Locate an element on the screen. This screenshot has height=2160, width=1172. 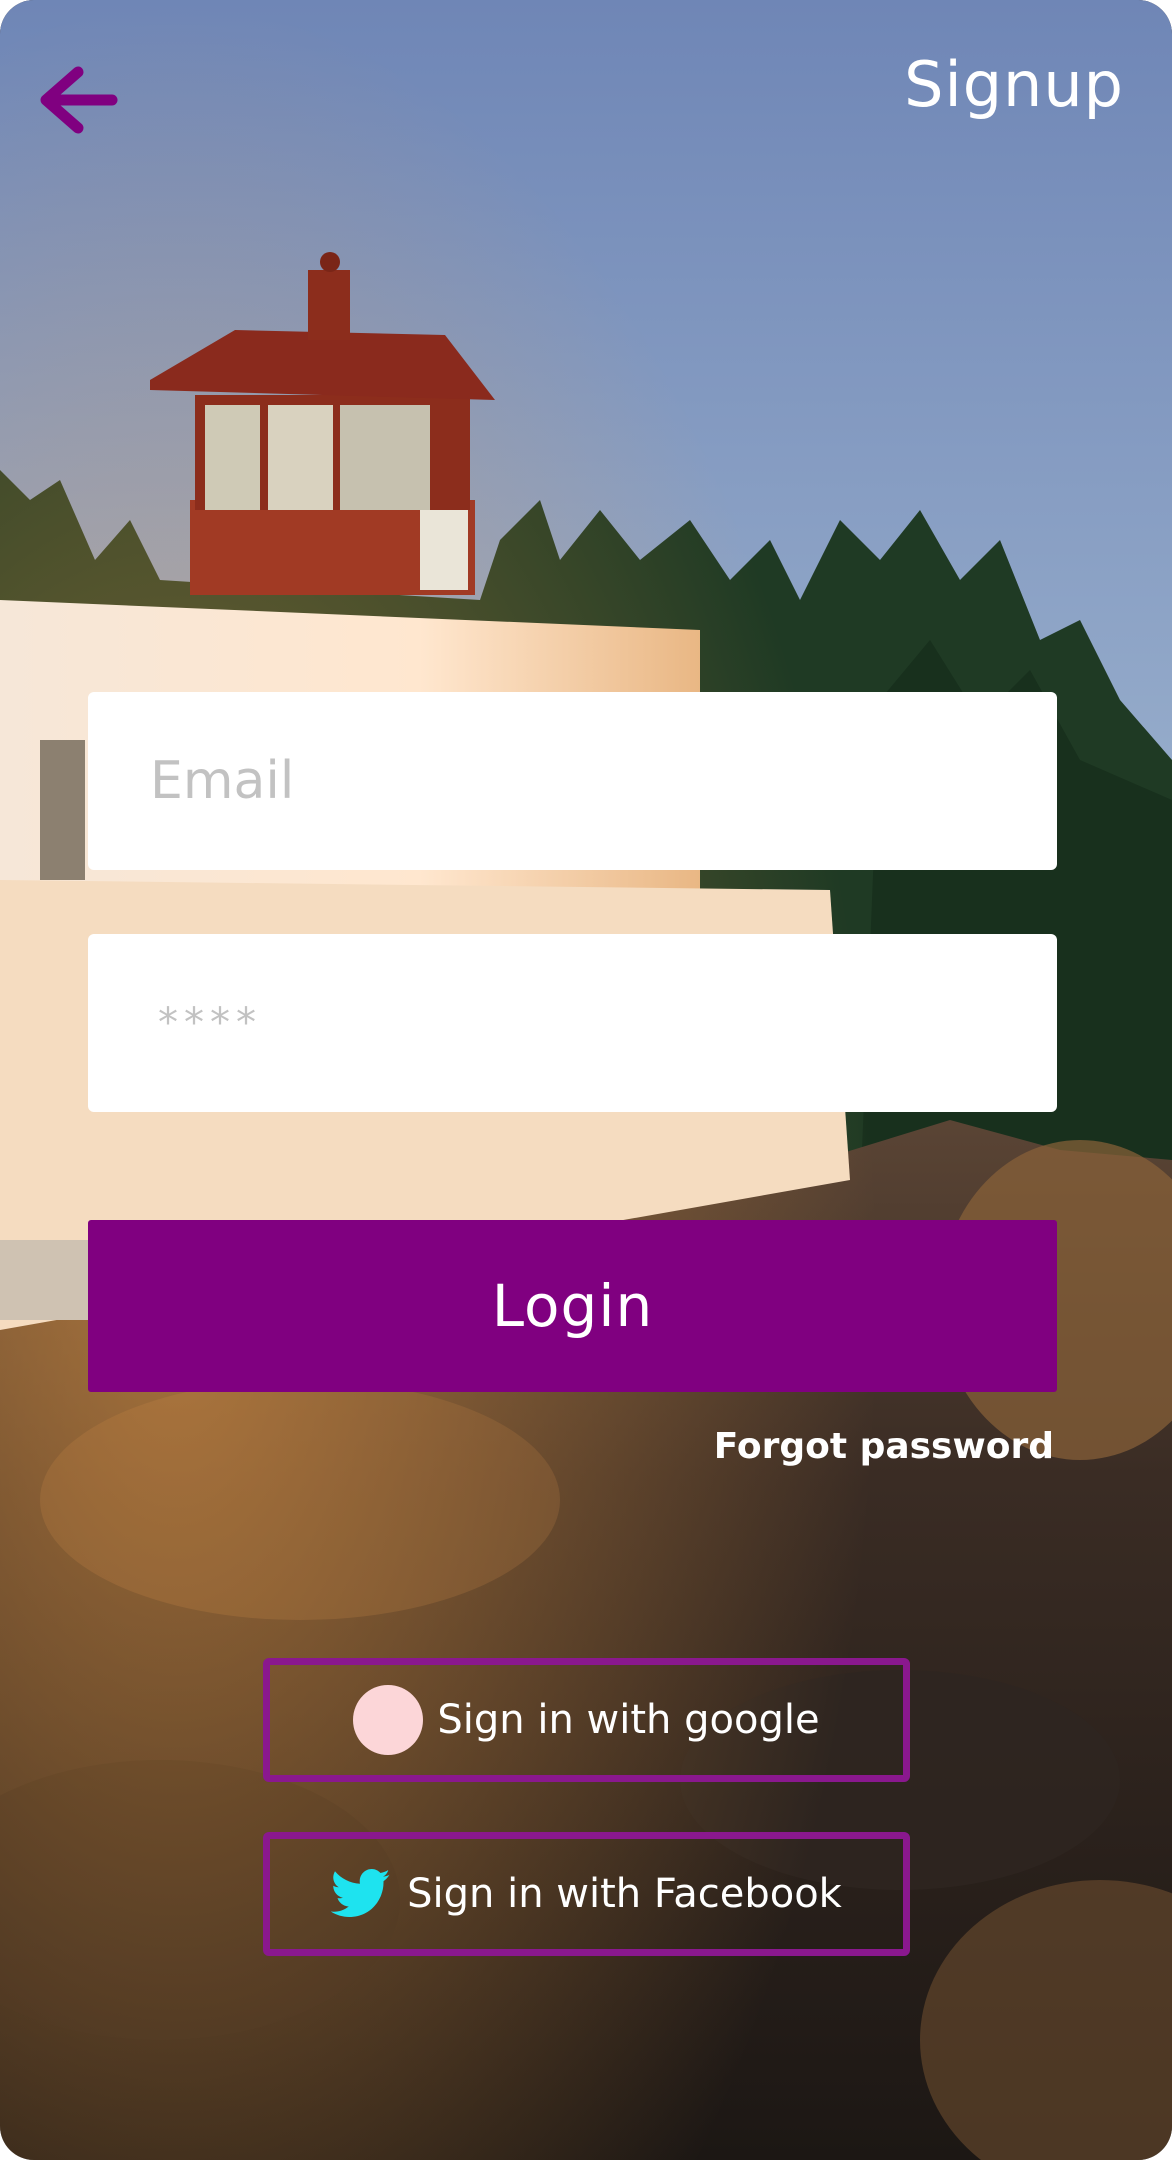
facebook-signin-button: Sign in with Facebook is located at coordinates (586, 1894).